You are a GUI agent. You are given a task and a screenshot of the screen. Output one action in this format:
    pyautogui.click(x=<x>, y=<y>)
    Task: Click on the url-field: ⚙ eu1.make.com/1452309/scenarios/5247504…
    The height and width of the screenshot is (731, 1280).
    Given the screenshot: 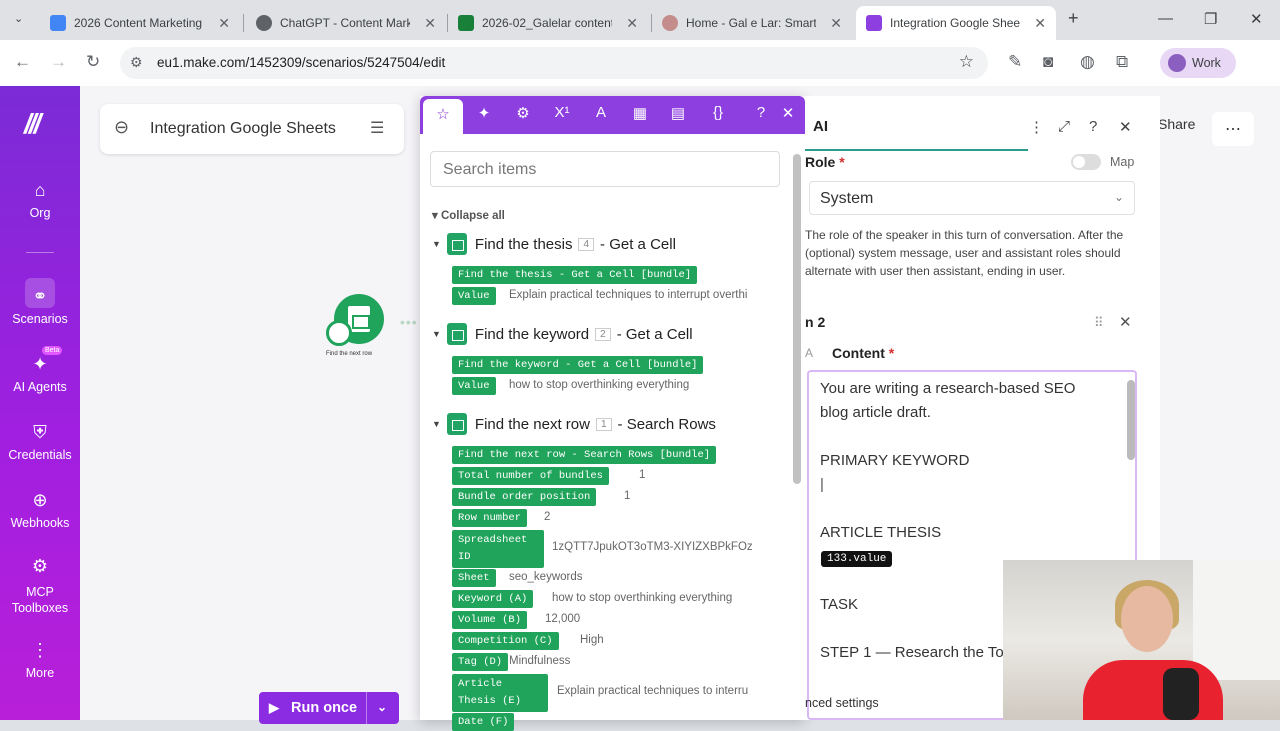 What is the action you would take?
    pyautogui.click(x=554, y=63)
    